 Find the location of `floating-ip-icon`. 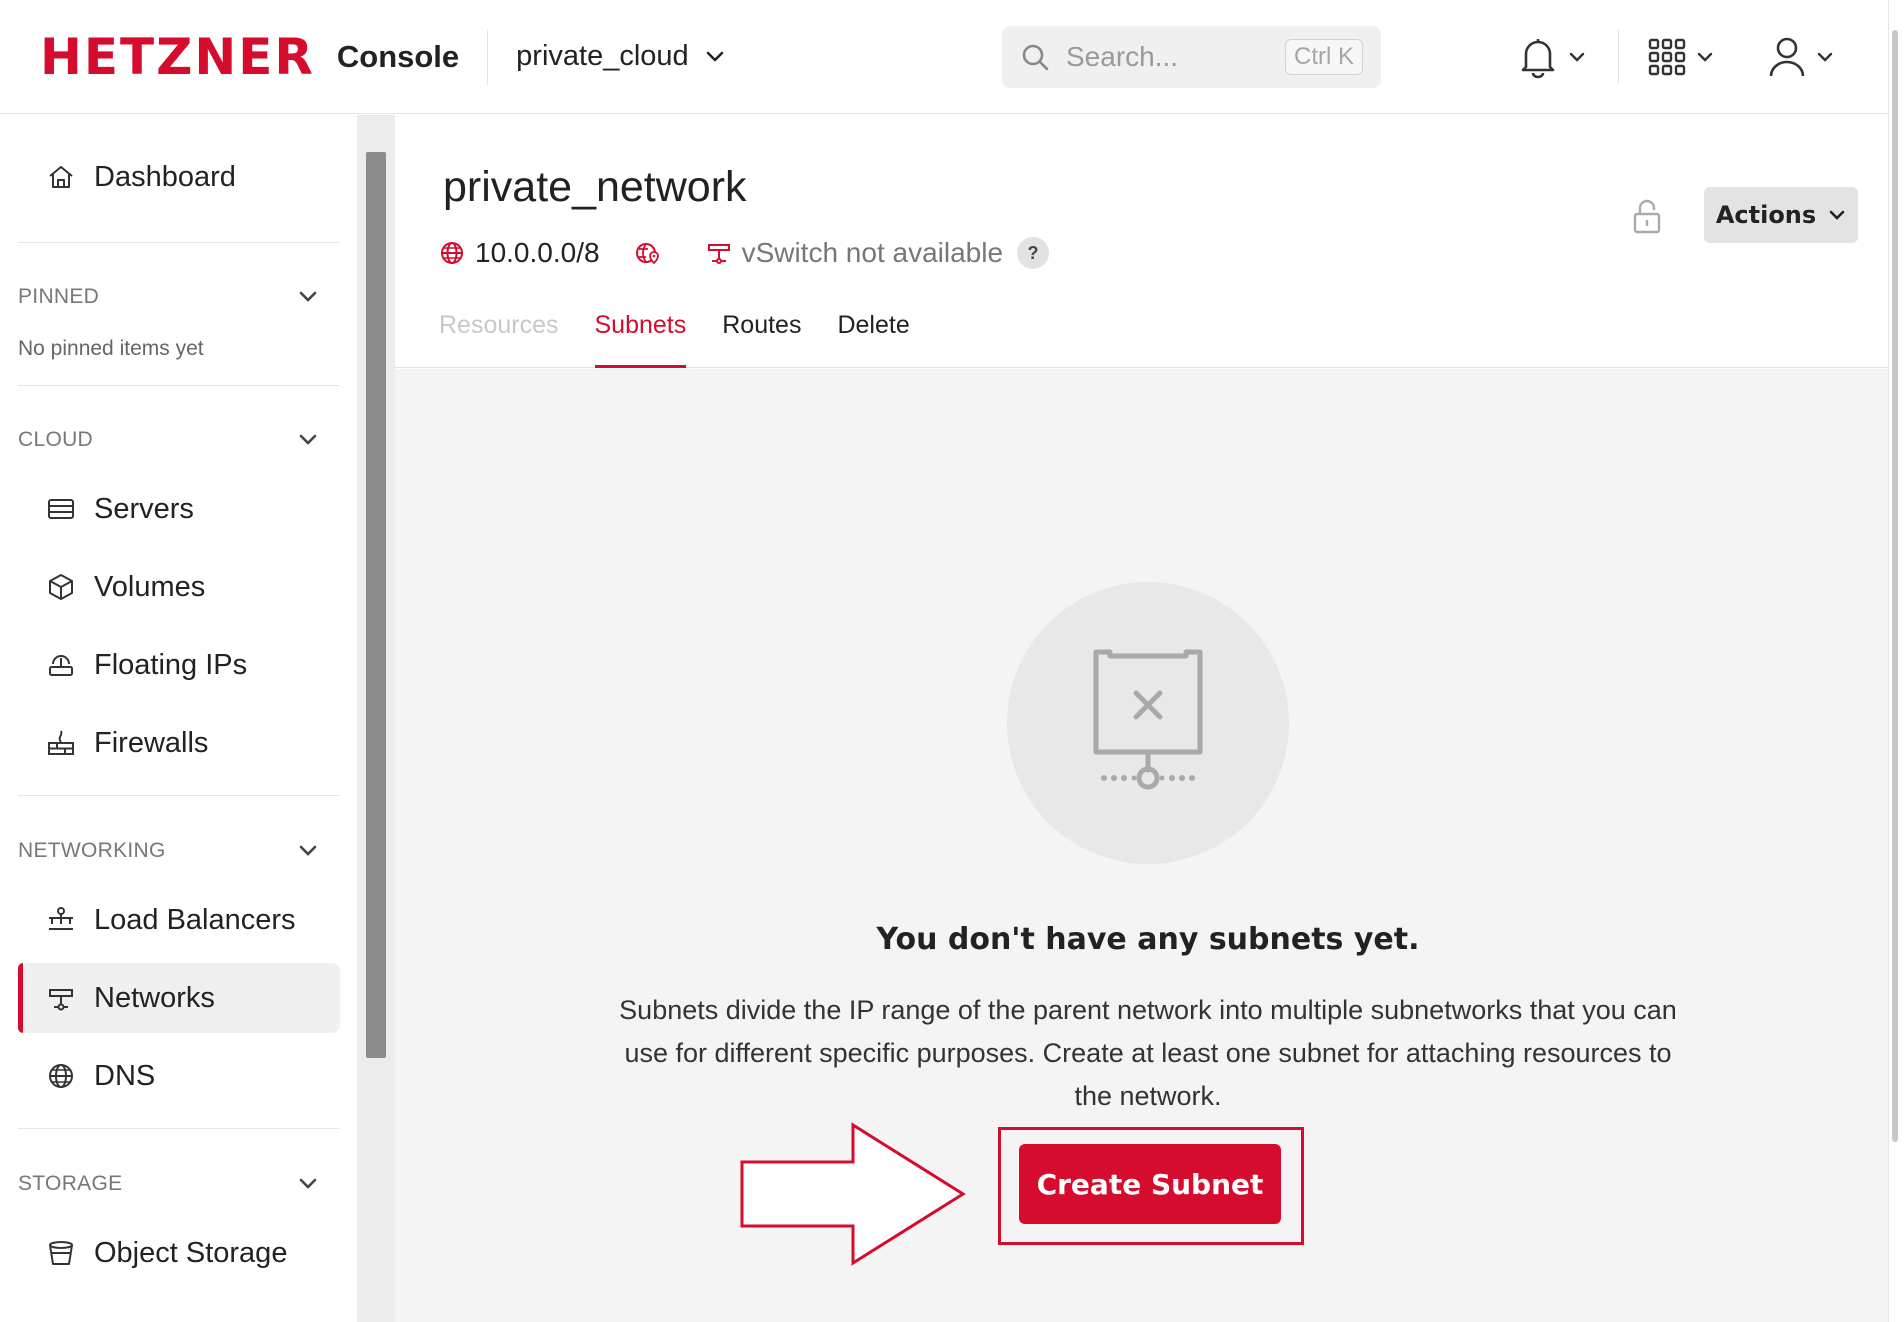

floating-ip-icon is located at coordinates (61, 665).